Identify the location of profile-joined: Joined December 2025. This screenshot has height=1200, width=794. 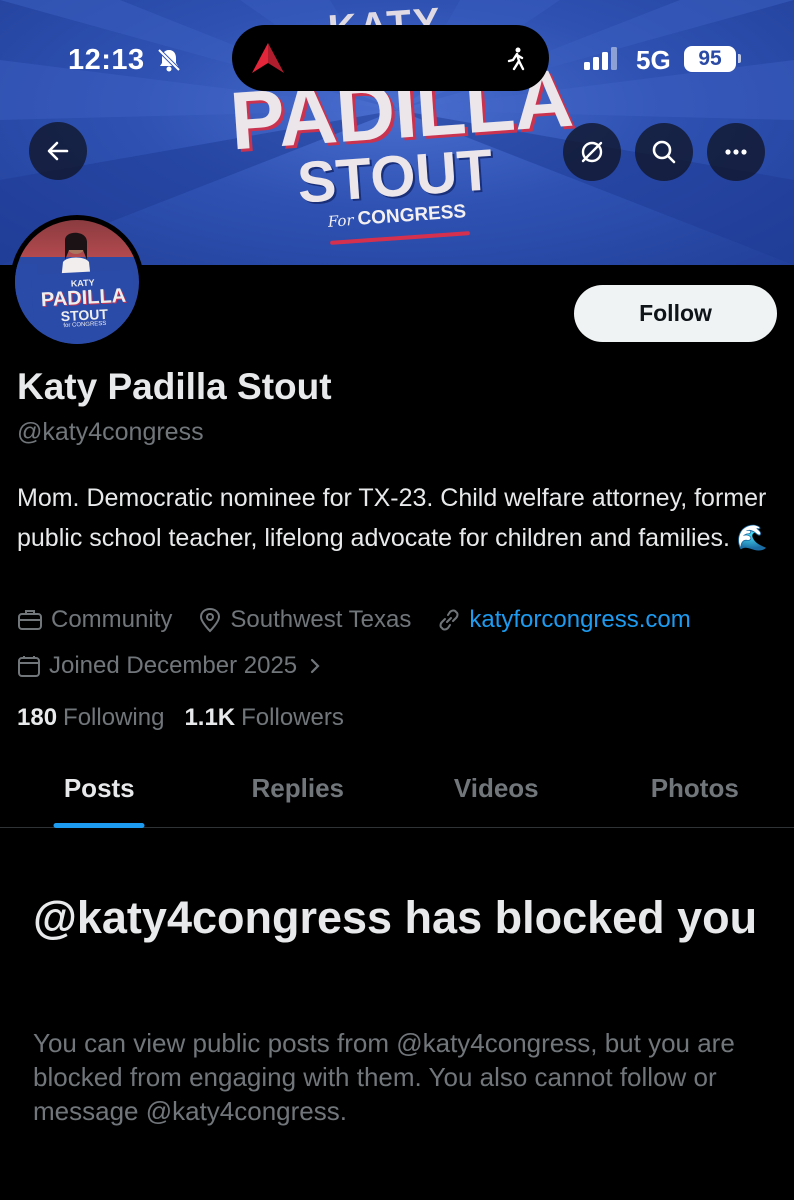
(175, 666).